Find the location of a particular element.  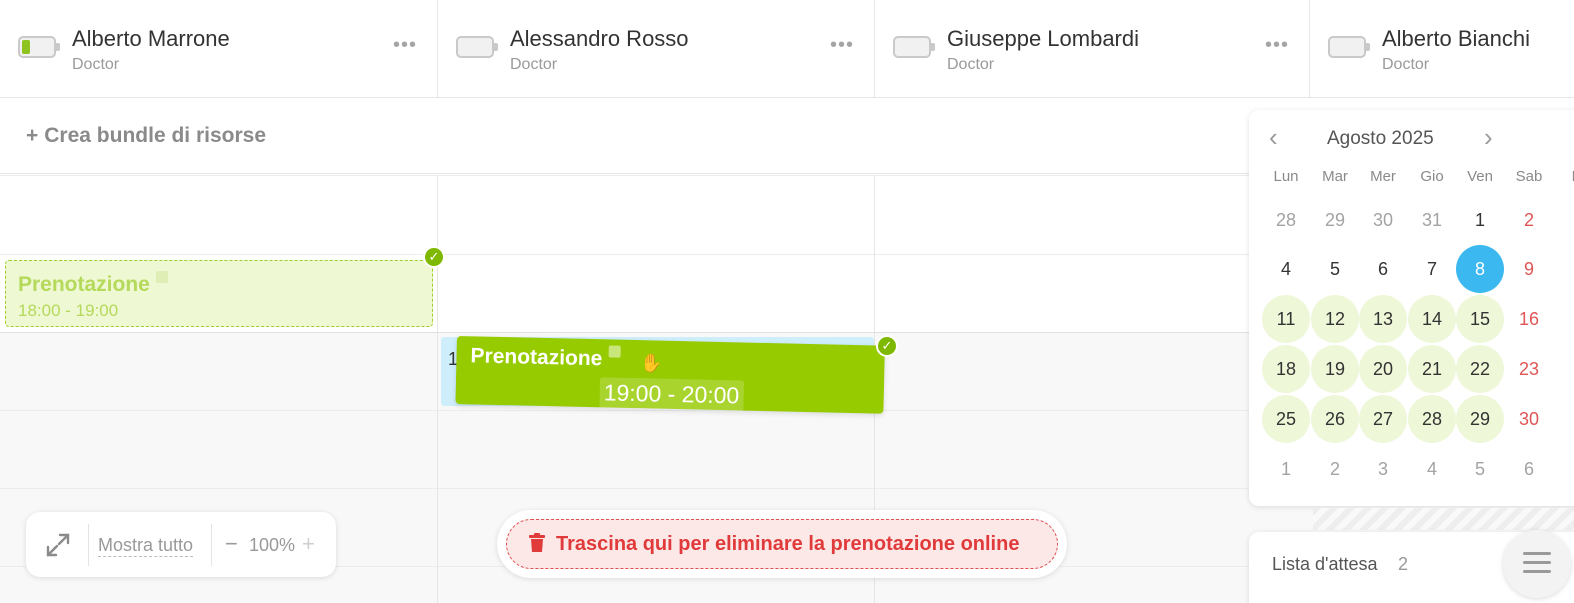

resource-column-header: Alberto Bianchi Doctor is located at coordinates (1442, 49).